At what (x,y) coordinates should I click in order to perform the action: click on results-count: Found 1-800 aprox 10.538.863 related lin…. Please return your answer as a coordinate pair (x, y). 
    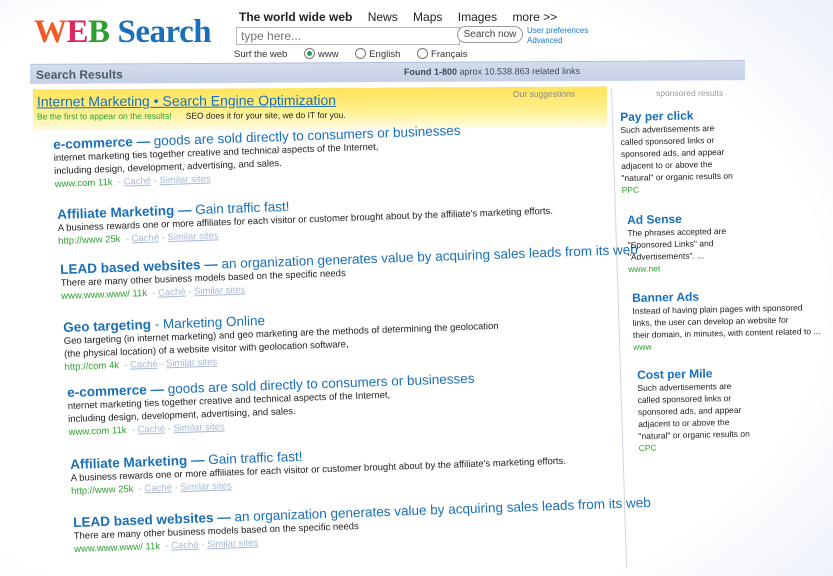
    Looking at the image, I should click on (492, 71).